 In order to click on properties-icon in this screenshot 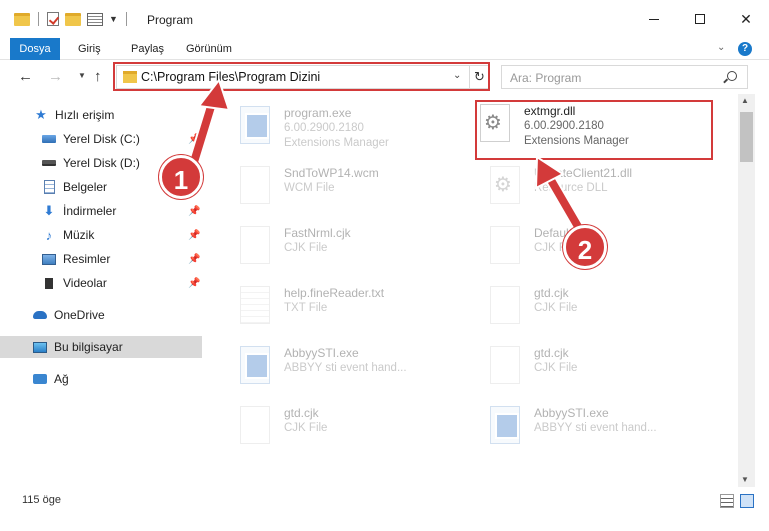, I will do `click(95, 19)`.